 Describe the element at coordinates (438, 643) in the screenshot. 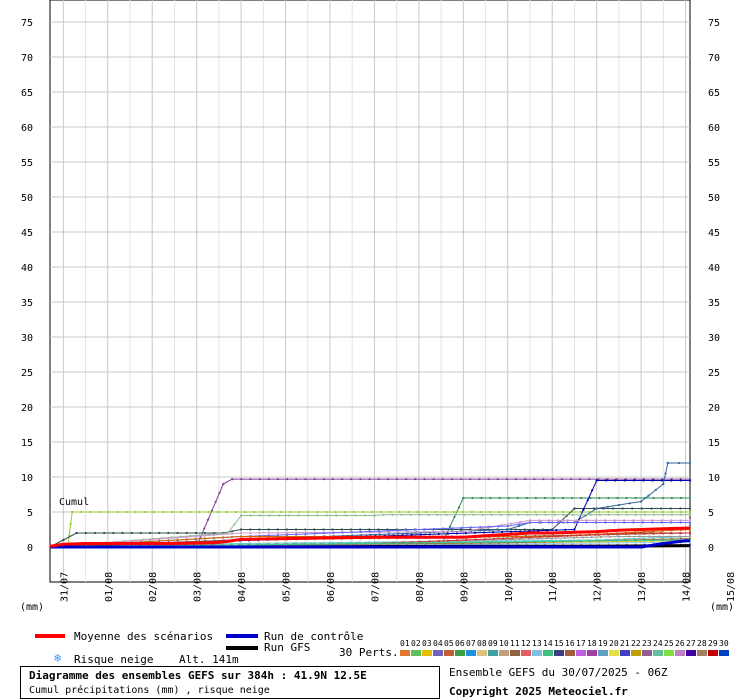

I see `pert-number-label: 04` at that location.